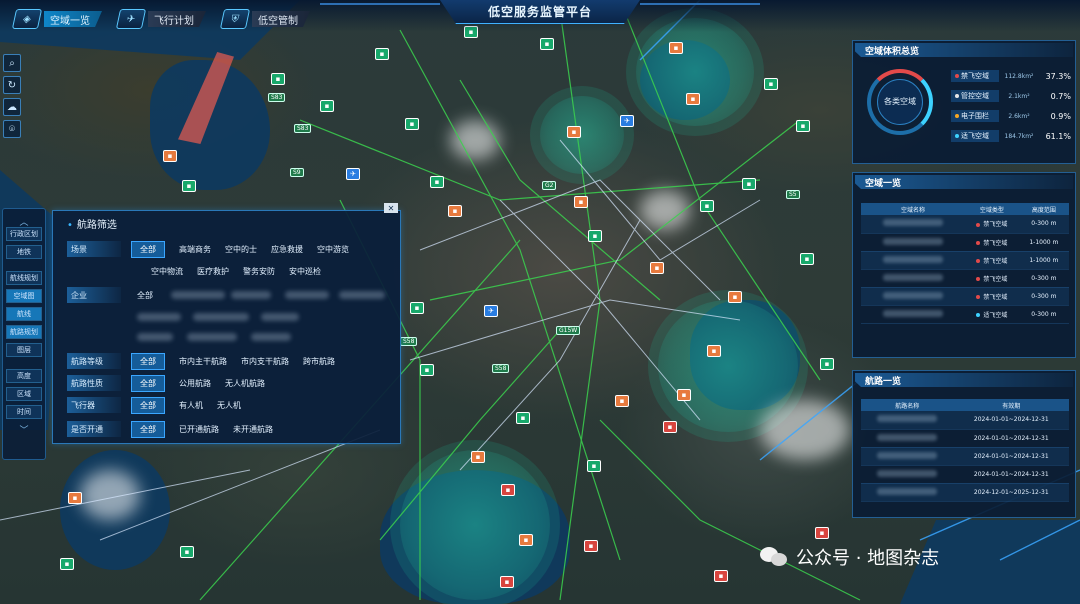 This screenshot has height=604, width=1080. Describe the element at coordinates (1011, 116) in the screenshot. I see `stat-row-geofence: 电子围栏 2.6km² 0.9%` at that location.